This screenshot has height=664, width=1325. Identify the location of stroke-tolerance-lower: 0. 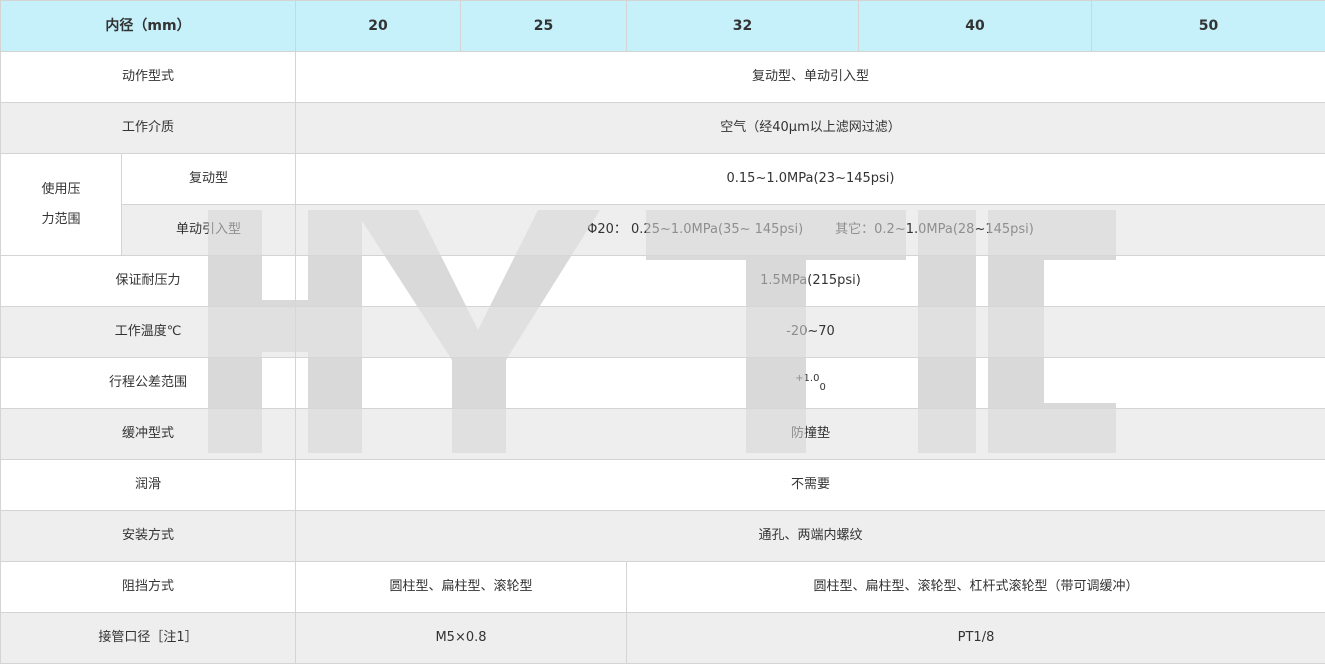
(822, 387).